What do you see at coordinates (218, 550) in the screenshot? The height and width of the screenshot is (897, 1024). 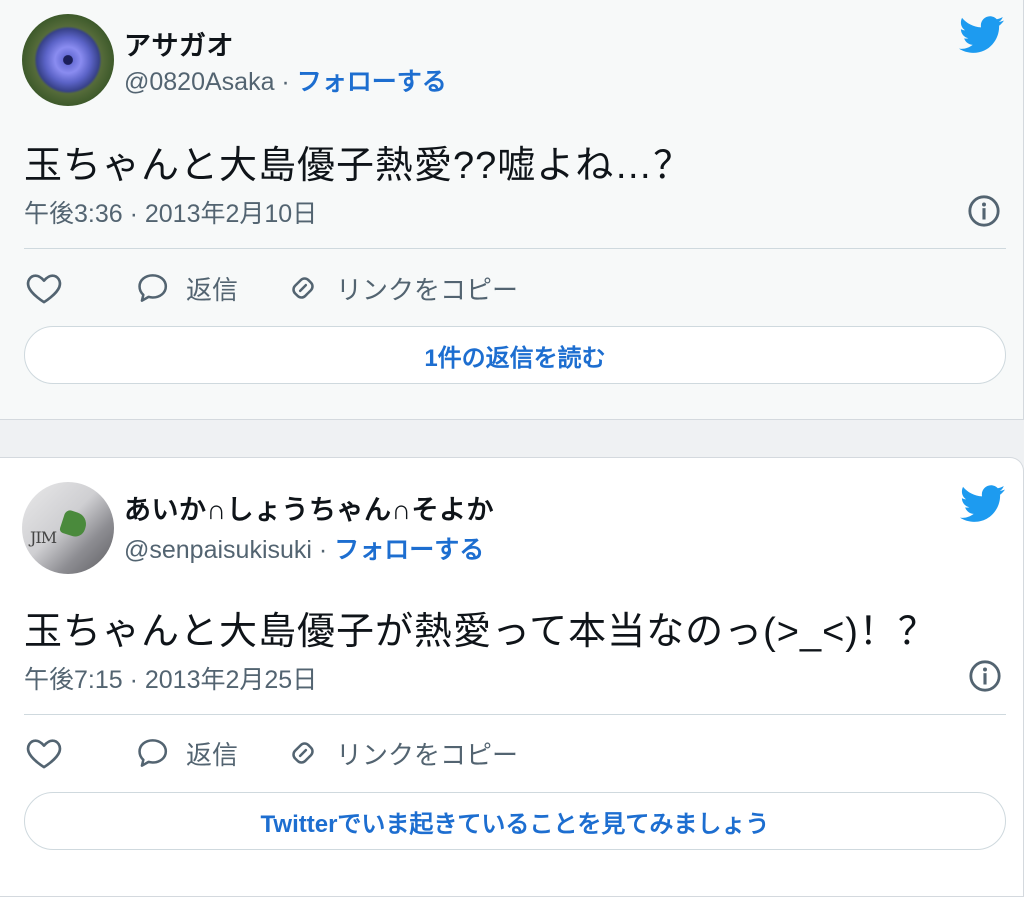 I see `user-handle: @senpaisukisuki` at bounding box center [218, 550].